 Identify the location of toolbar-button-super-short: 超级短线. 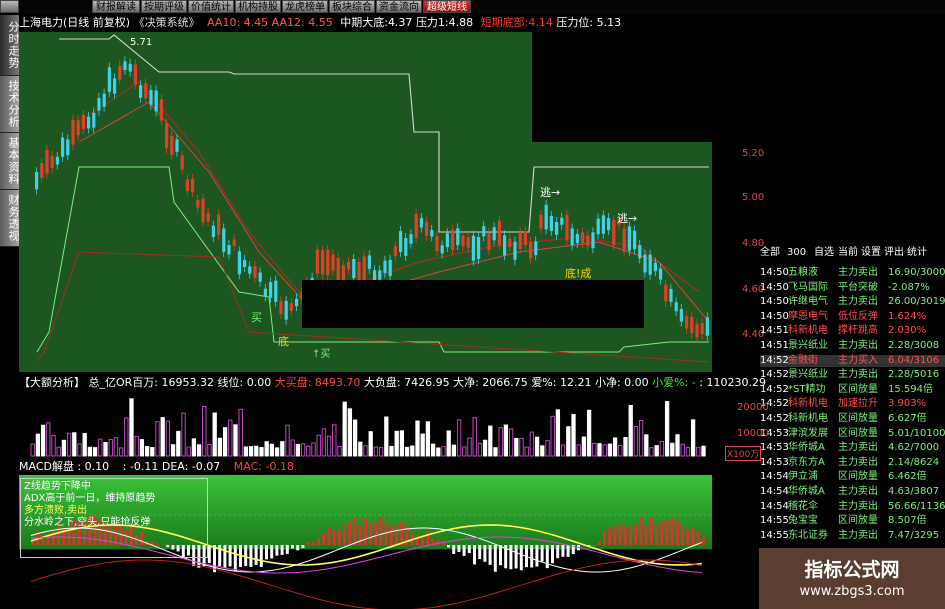
(447, 6).